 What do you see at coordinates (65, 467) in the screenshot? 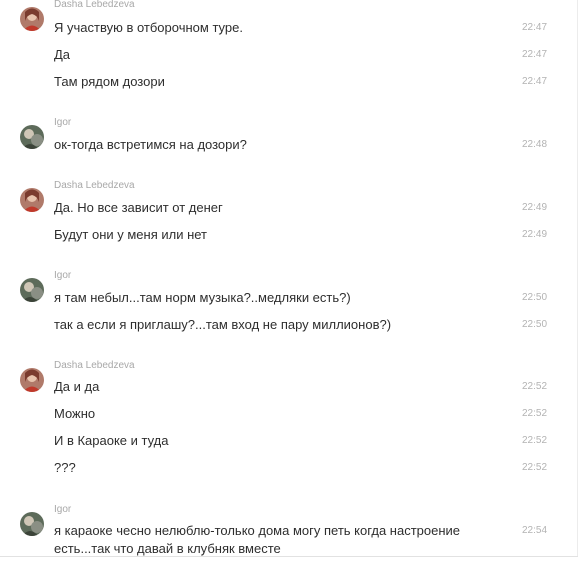
I see `message-text: ???` at bounding box center [65, 467].